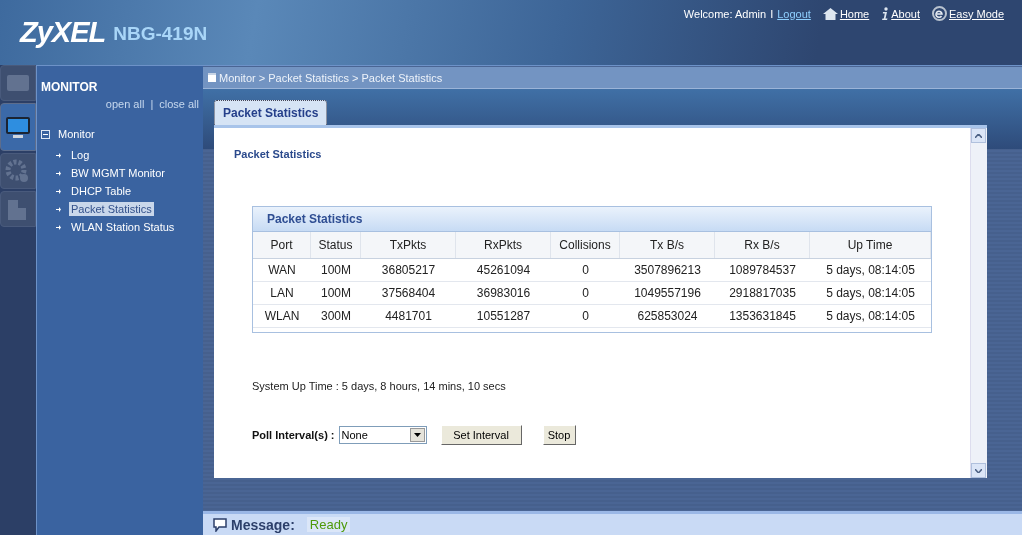 This screenshot has height=535, width=1022. What do you see at coordinates (585, 245) in the screenshot?
I see `column-header: Collisions` at bounding box center [585, 245].